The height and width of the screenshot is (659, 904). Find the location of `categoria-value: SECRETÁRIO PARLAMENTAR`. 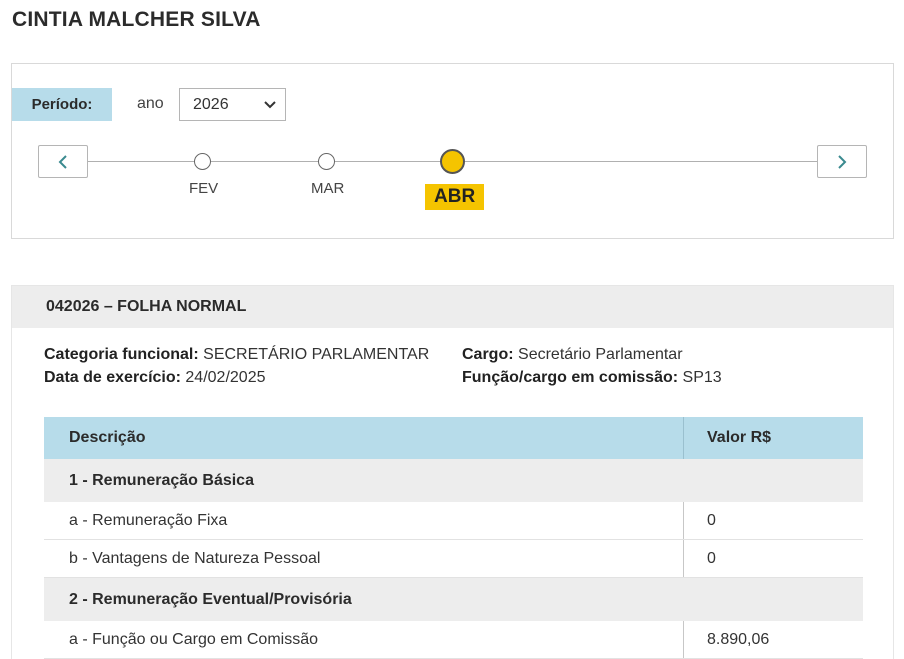

categoria-value: SECRETÁRIO PARLAMENTAR is located at coordinates (316, 354).